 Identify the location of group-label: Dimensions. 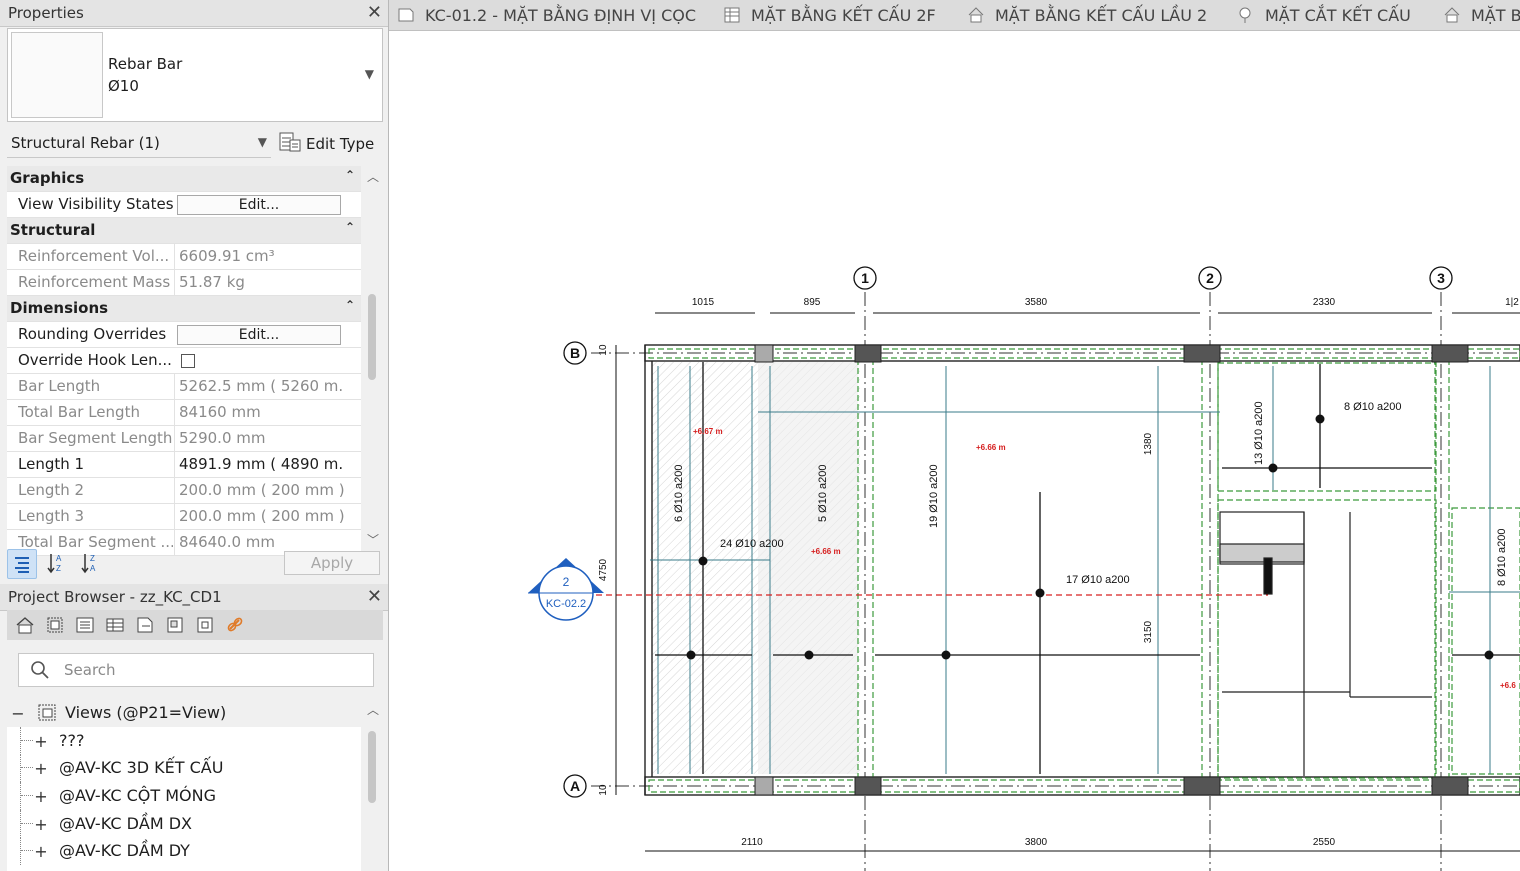
(59, 308).